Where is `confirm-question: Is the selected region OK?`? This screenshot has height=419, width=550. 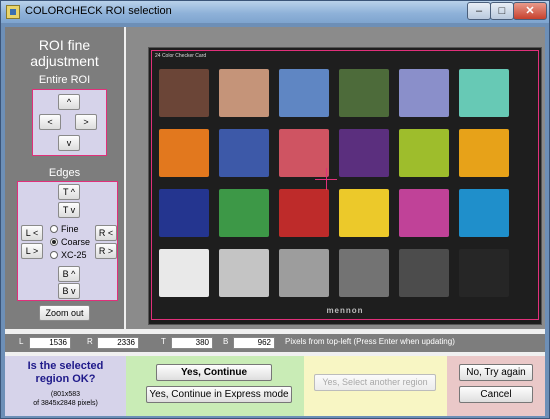 confirm-question: Is the selected region OK? is located at coordinates (65, 373).